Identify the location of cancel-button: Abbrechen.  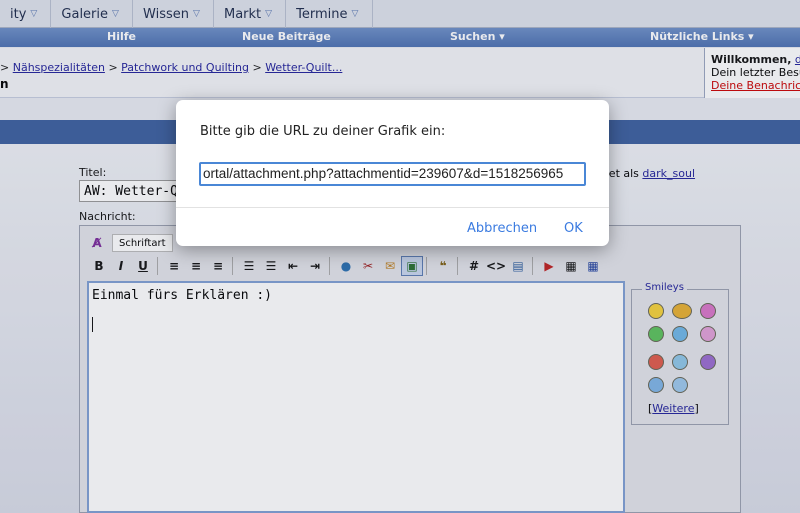
(502, 228).